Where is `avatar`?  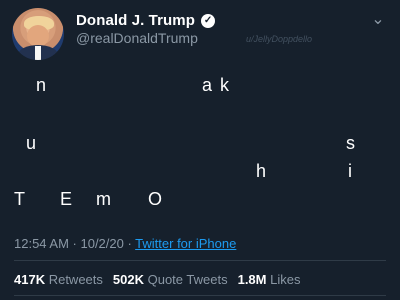 avatar is located at coordinates (38, 34).